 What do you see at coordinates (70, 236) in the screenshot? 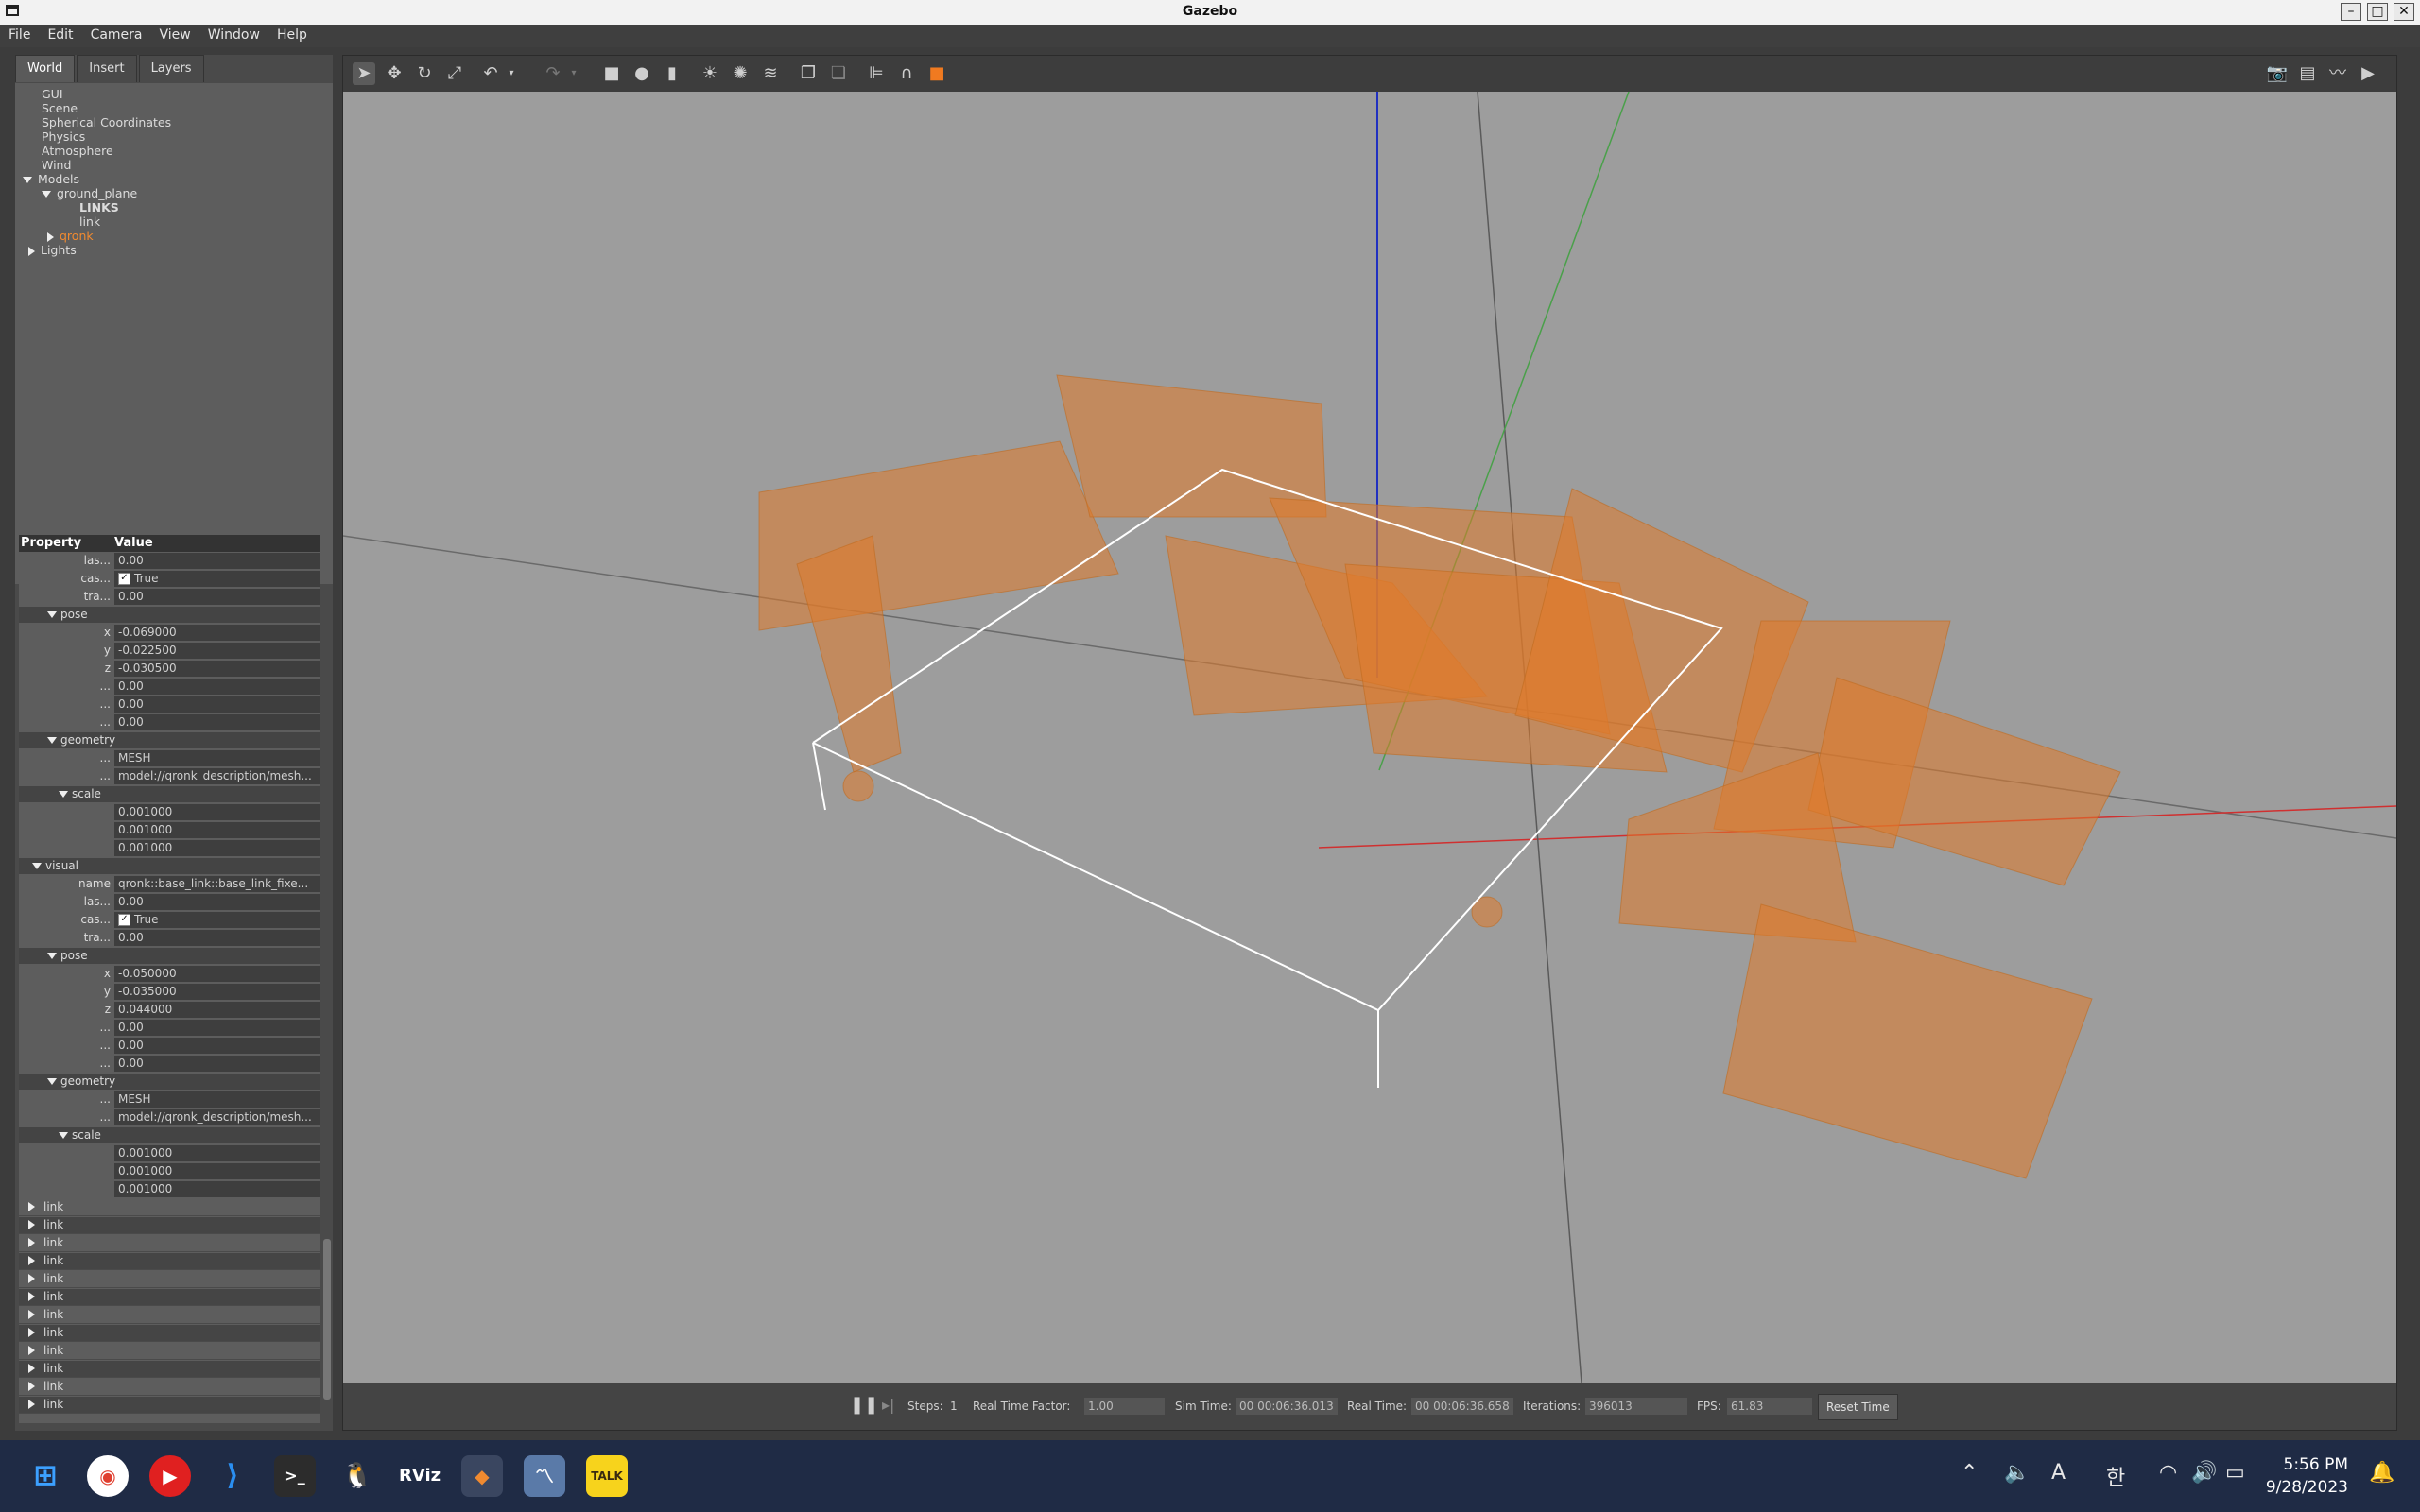
I see `tree-item-qronk: qronk` at bounding box center [70, 236].